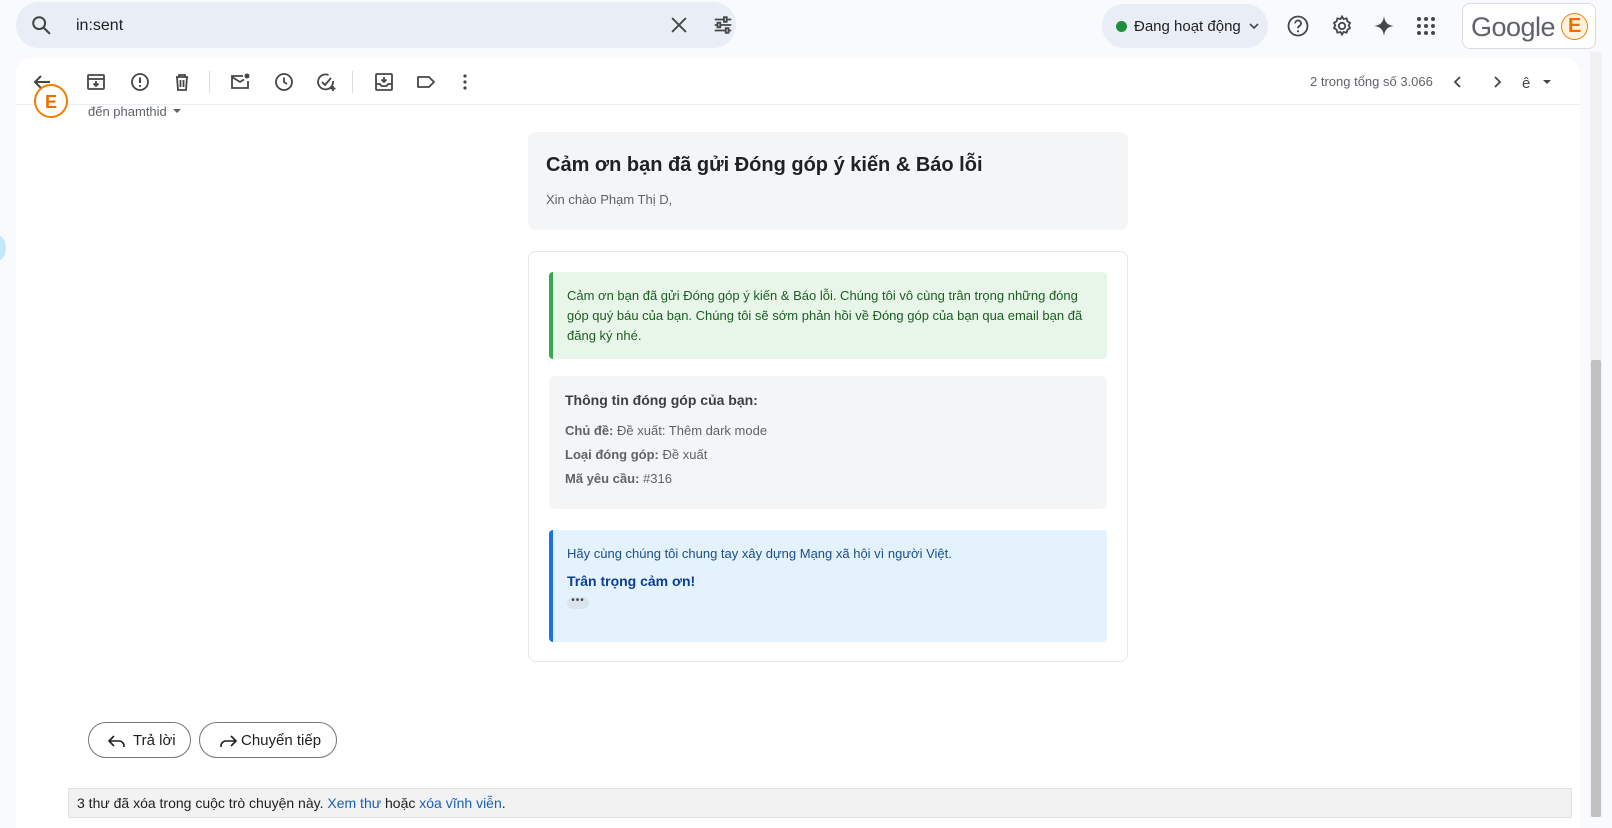 The image size is (1612, 828). I want to click on forward-button: Chuyển tiếp, so click(268, 740).